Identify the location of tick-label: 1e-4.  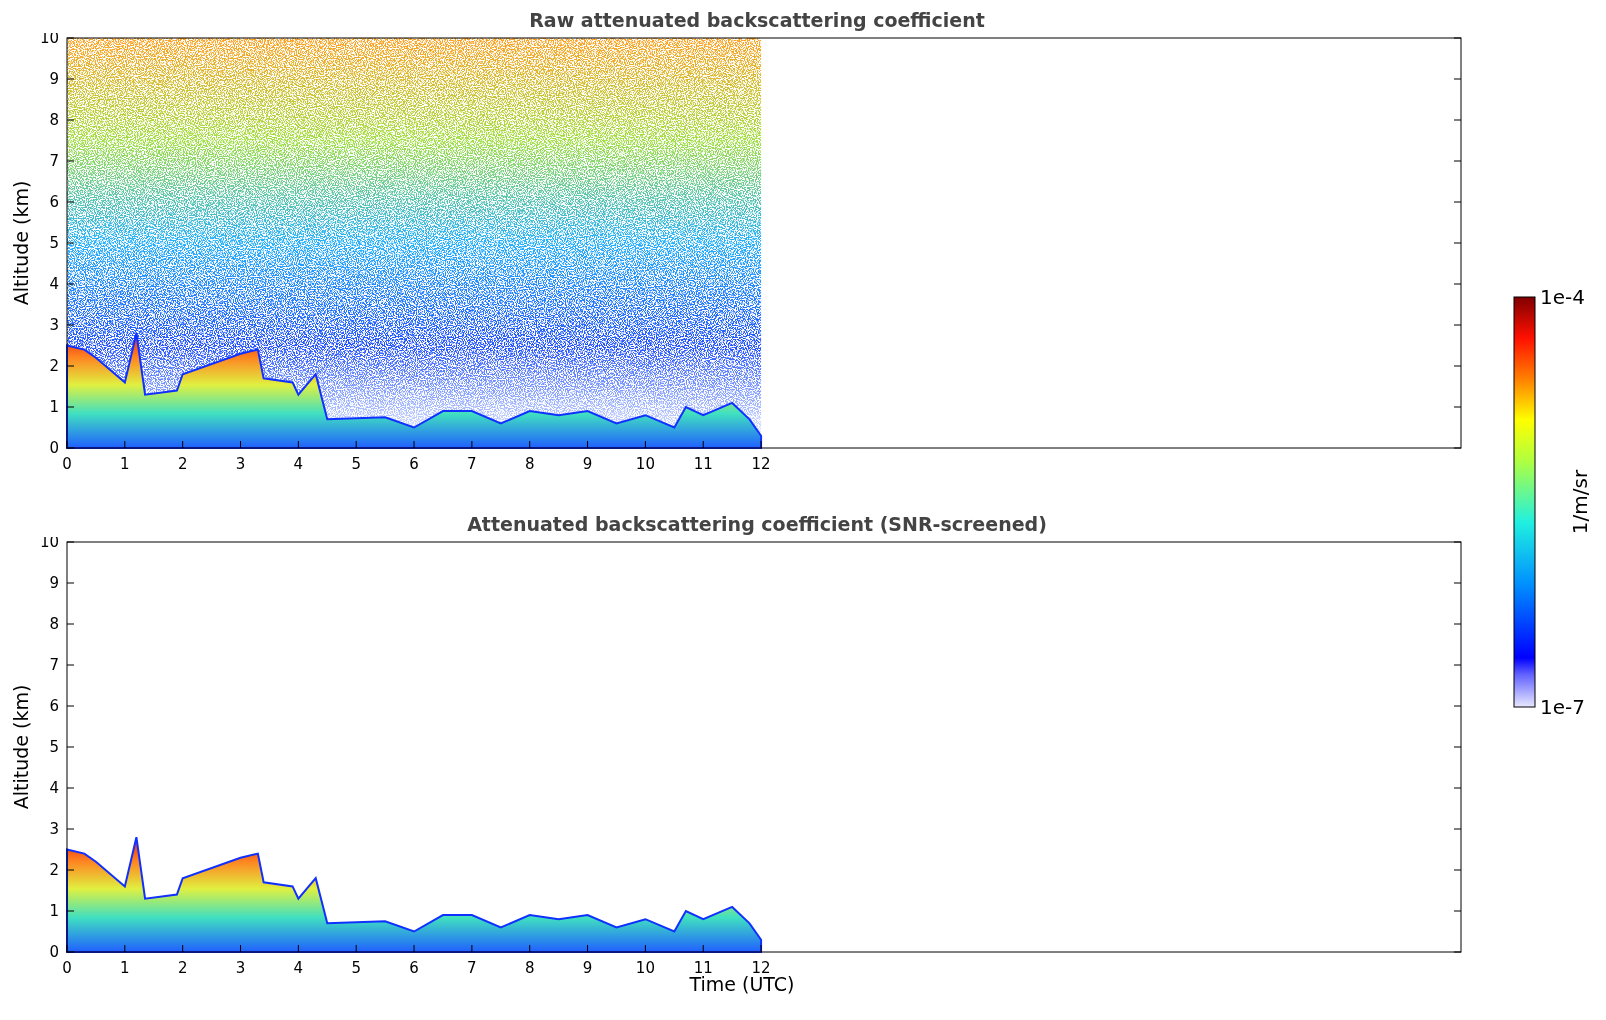
(1562, 298).